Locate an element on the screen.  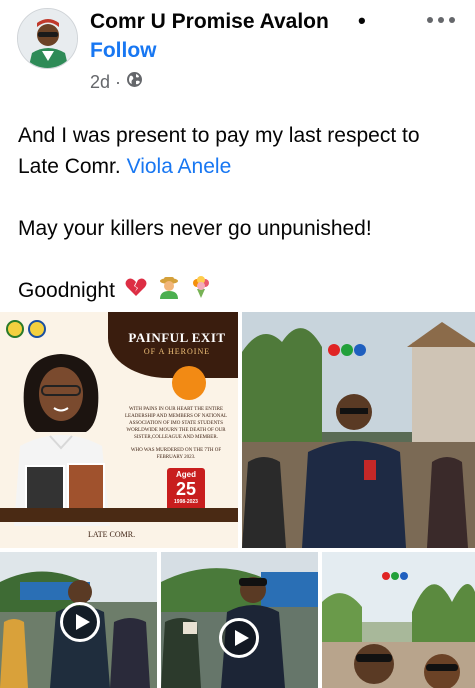
post-meta: 2d · is located at coordinates (116, 82).